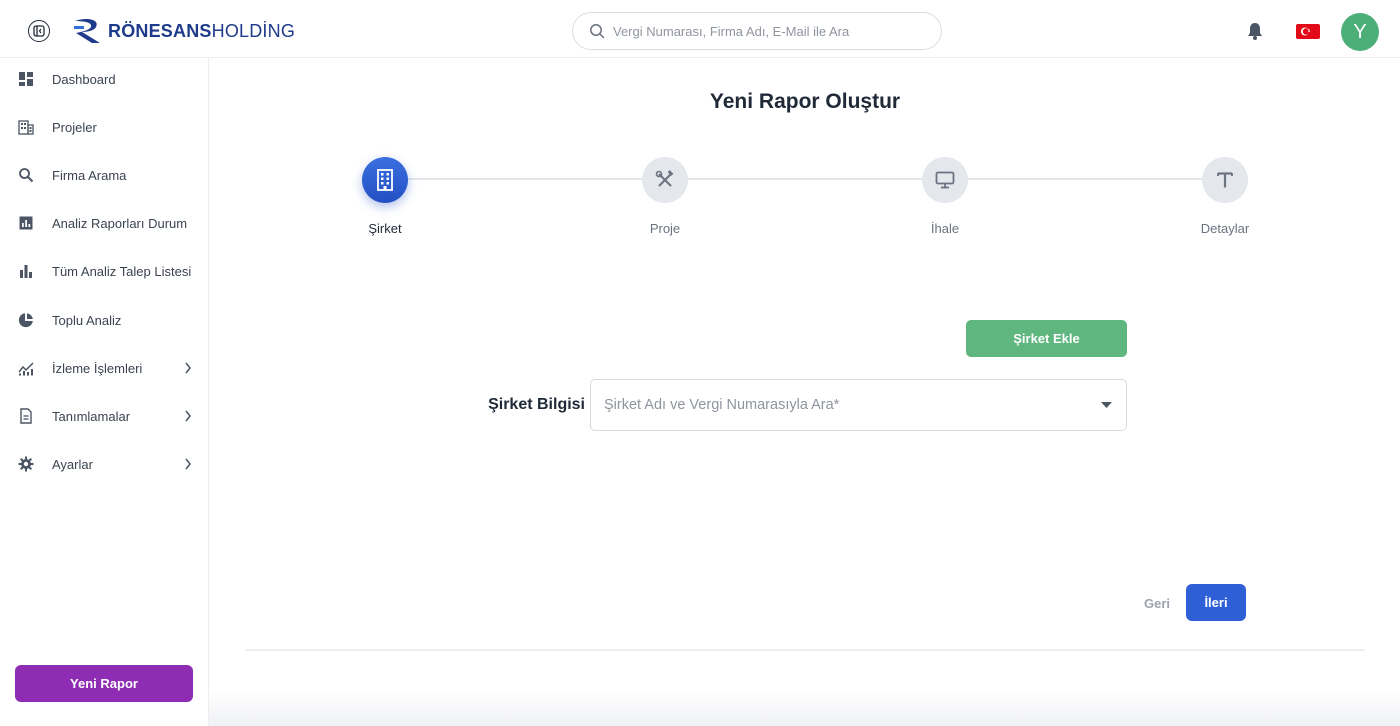 The width and height of the screenshot is (1400, 726). I want to click on step-label-sirket: Şirket, so click(385, 228).